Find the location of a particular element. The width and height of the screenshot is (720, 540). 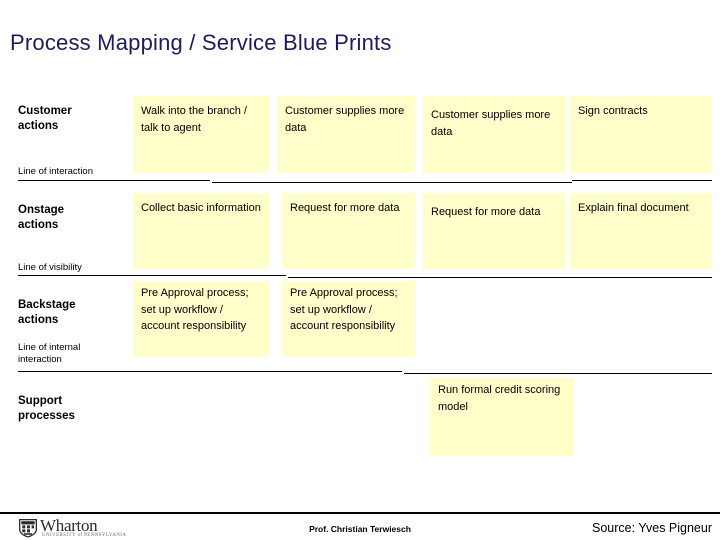

process-box-customer-4: Sign contracts is located at coordinates (641, 134).